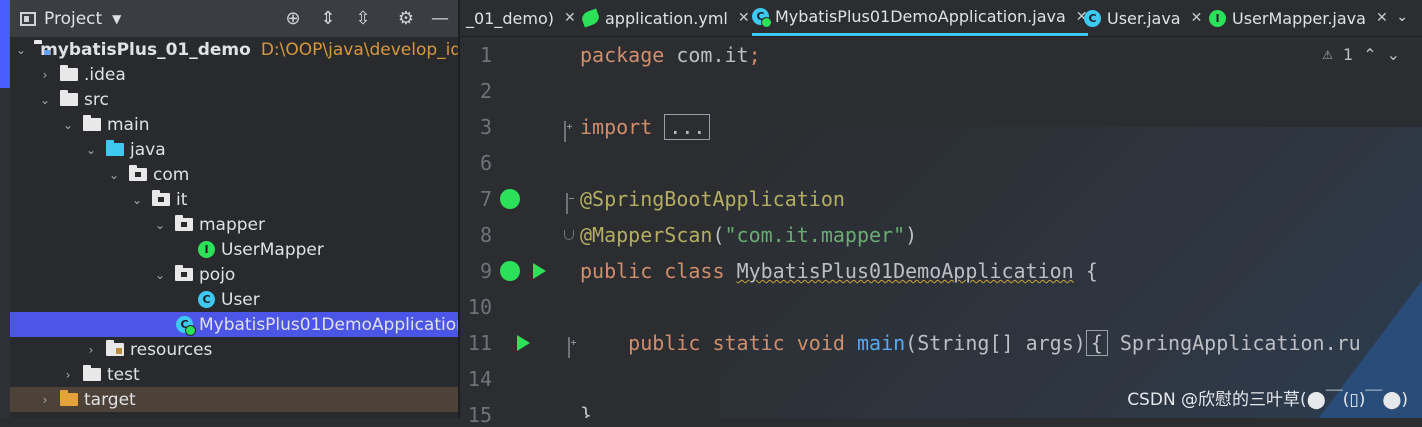 This screenshot has height=427, width=1422. I want to click on editor-tab-application-yml: application.yml ✕, so click(665, 18).